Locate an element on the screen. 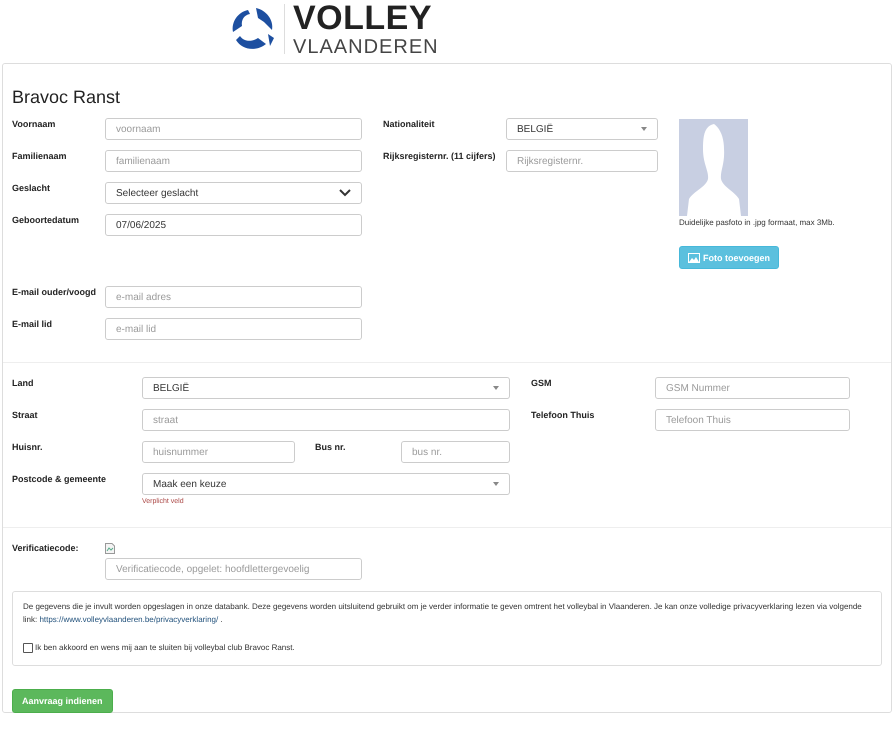 The height and width of the screenshot is (744, 894). privacy-text: De gegevens die je invult worden opgeslagen in onze databank. Deze gegevens worden uitsluitend gebruikt om je verder informatie te geven omtrent het volleybal in Vlaanderen. Je kan onze volledige privacyverklaring lezen via volgende link: https://www.volleyvlaanderen.be/privacyverklaring/ . is located at coordinates (443, 613).